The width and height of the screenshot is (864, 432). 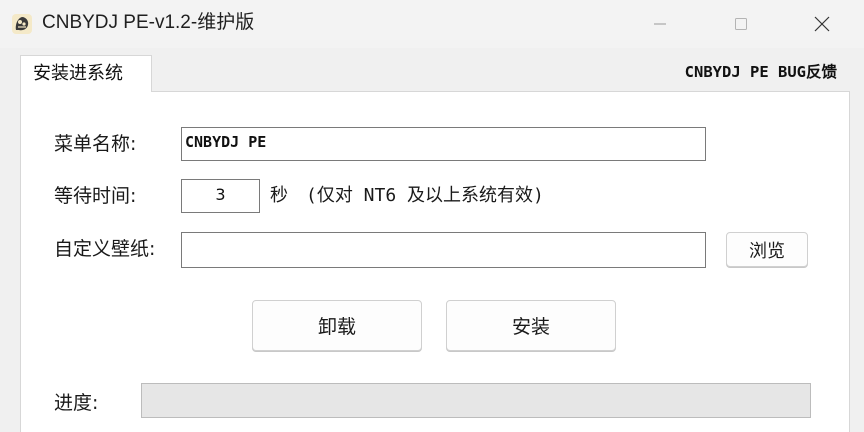 I want to click on wait-time-note: (仅对 NT6 及以上系统有效), so click(x=425, y=195).